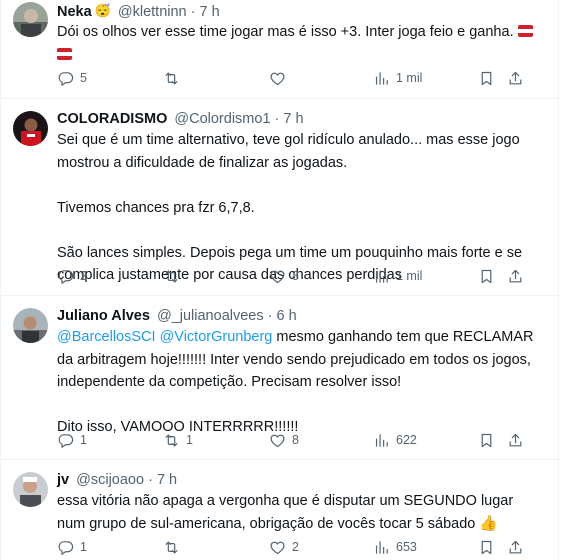  I want to click on name-emoji: 😴, so click(102, 10).